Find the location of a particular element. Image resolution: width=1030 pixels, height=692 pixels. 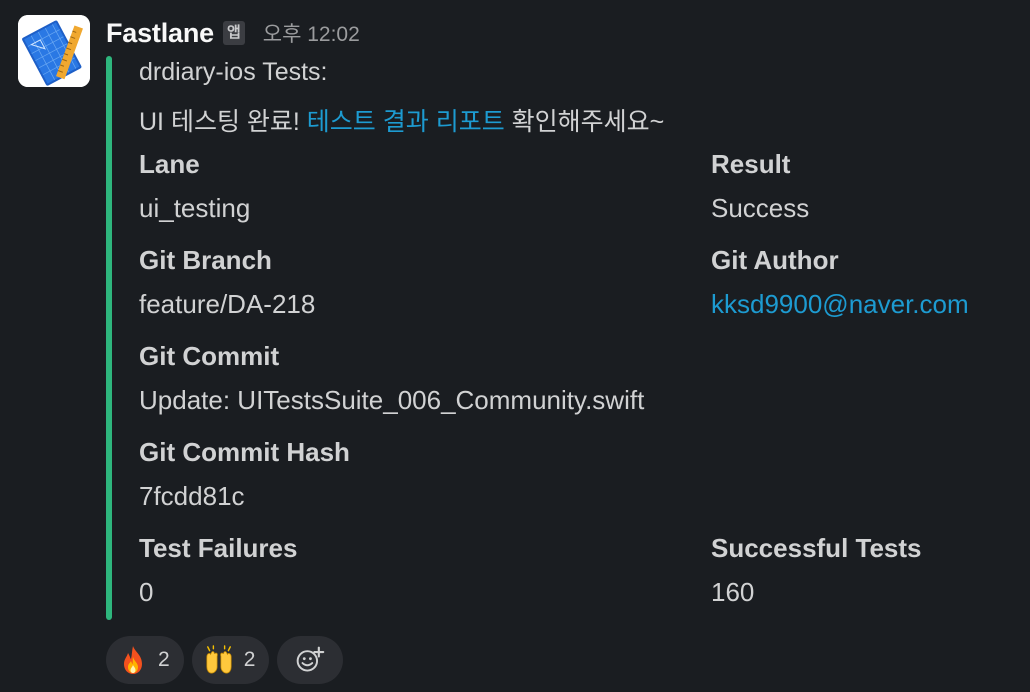

field-title: Git Commit Hash is located at coordinates (244, 452).